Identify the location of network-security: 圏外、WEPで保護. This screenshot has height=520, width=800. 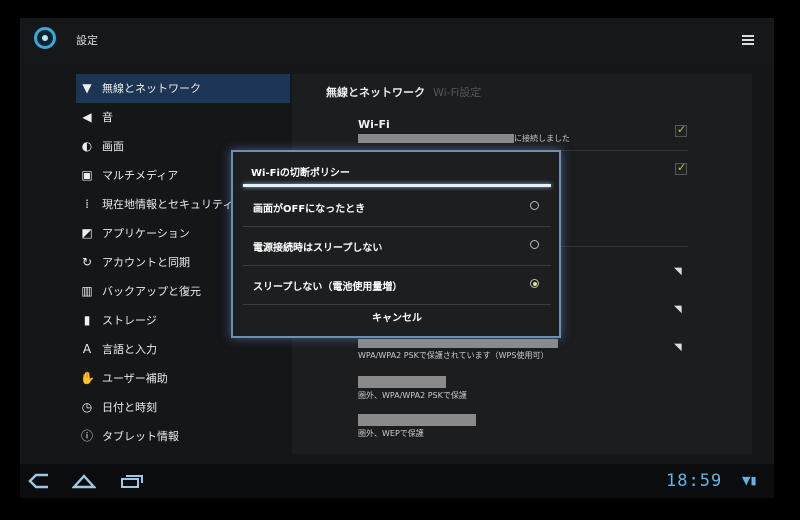
(391, 433).